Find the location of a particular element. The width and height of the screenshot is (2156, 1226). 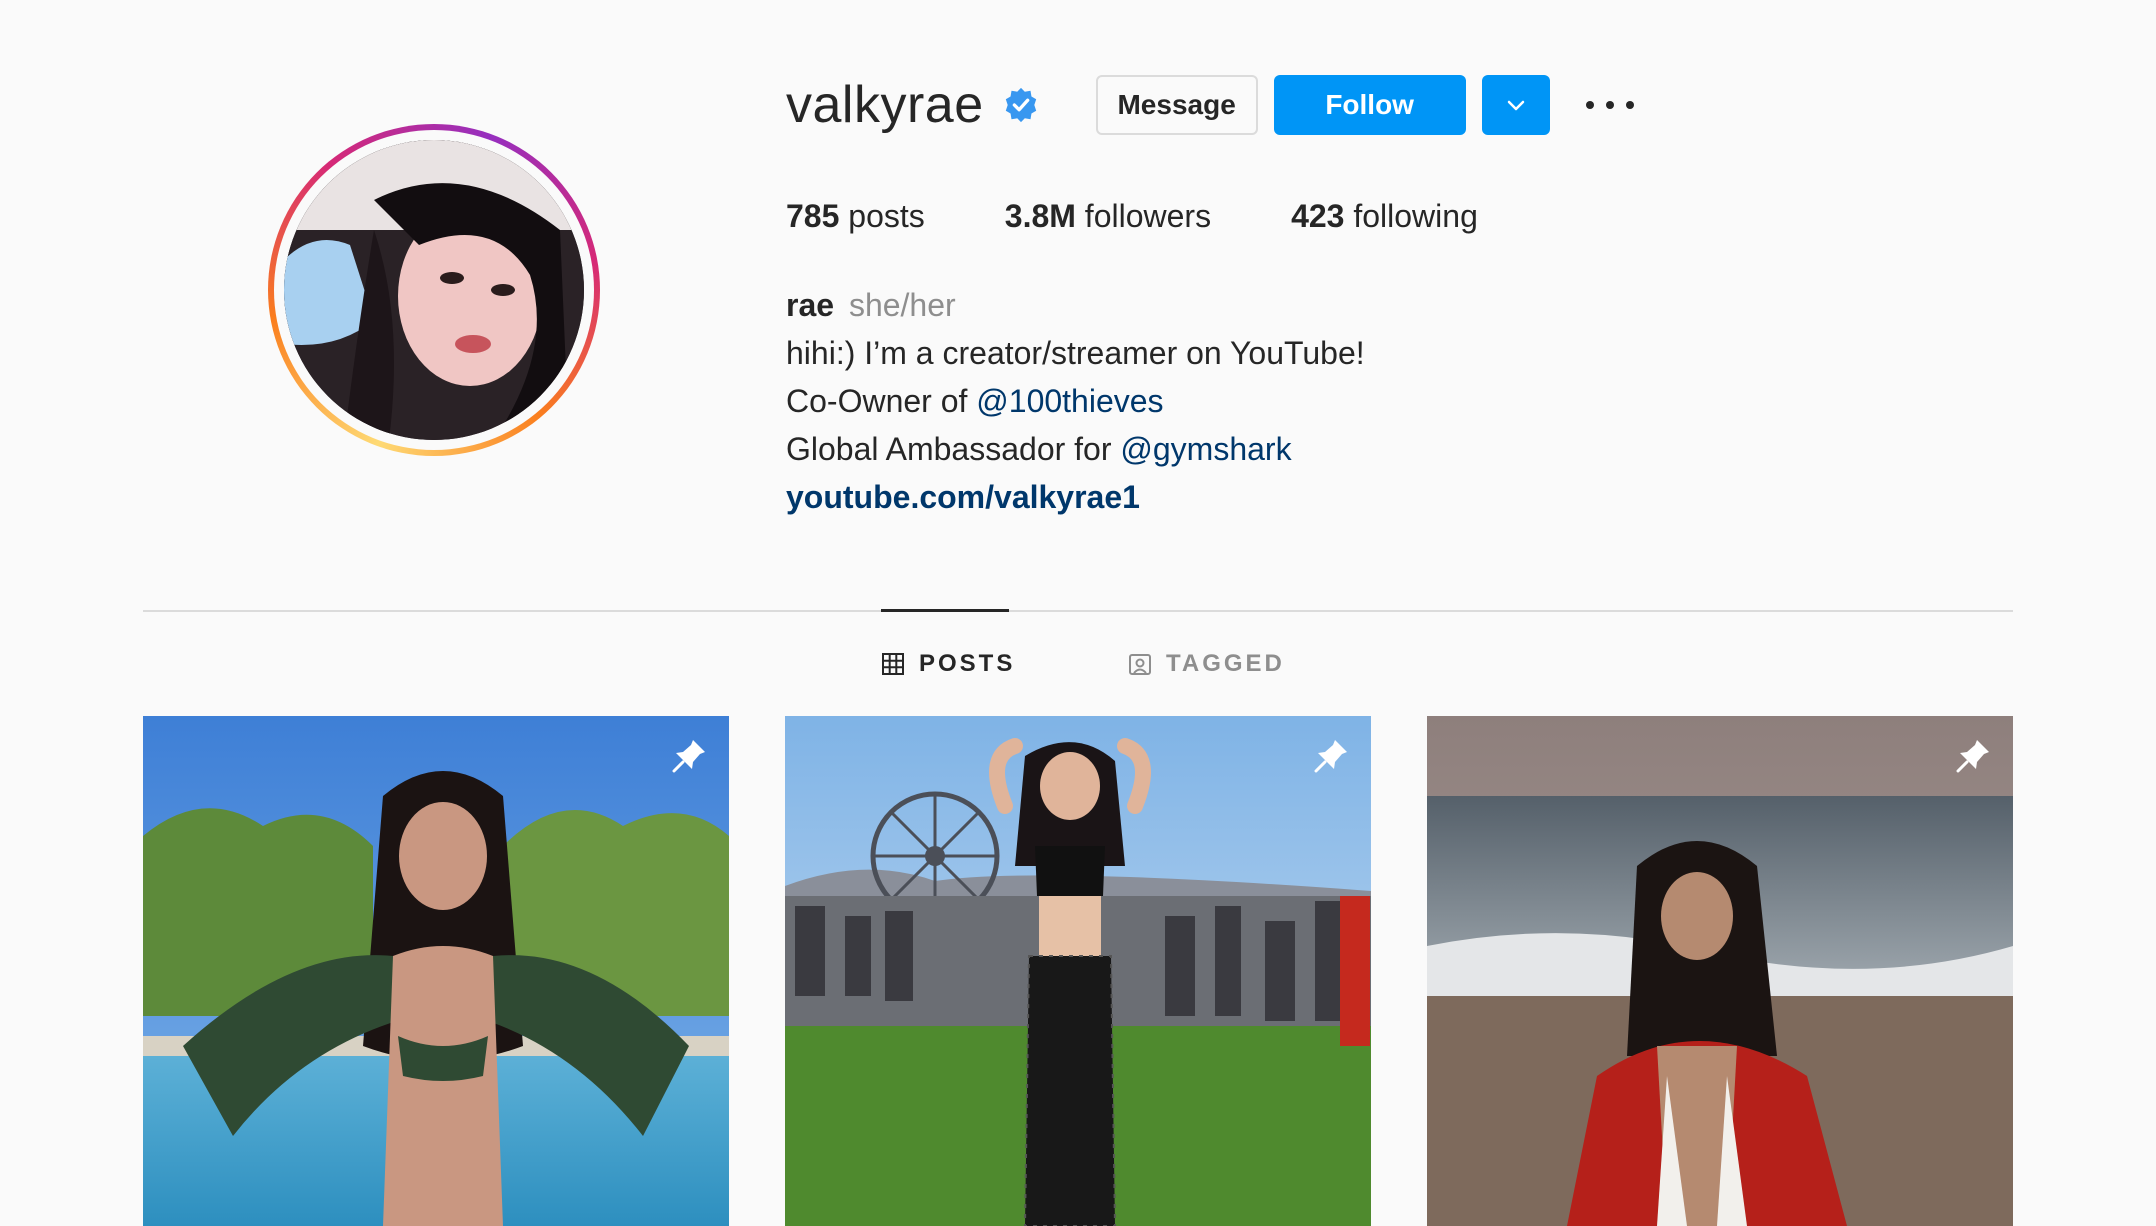

post-photo-pool is located at coordinates (436, 971).